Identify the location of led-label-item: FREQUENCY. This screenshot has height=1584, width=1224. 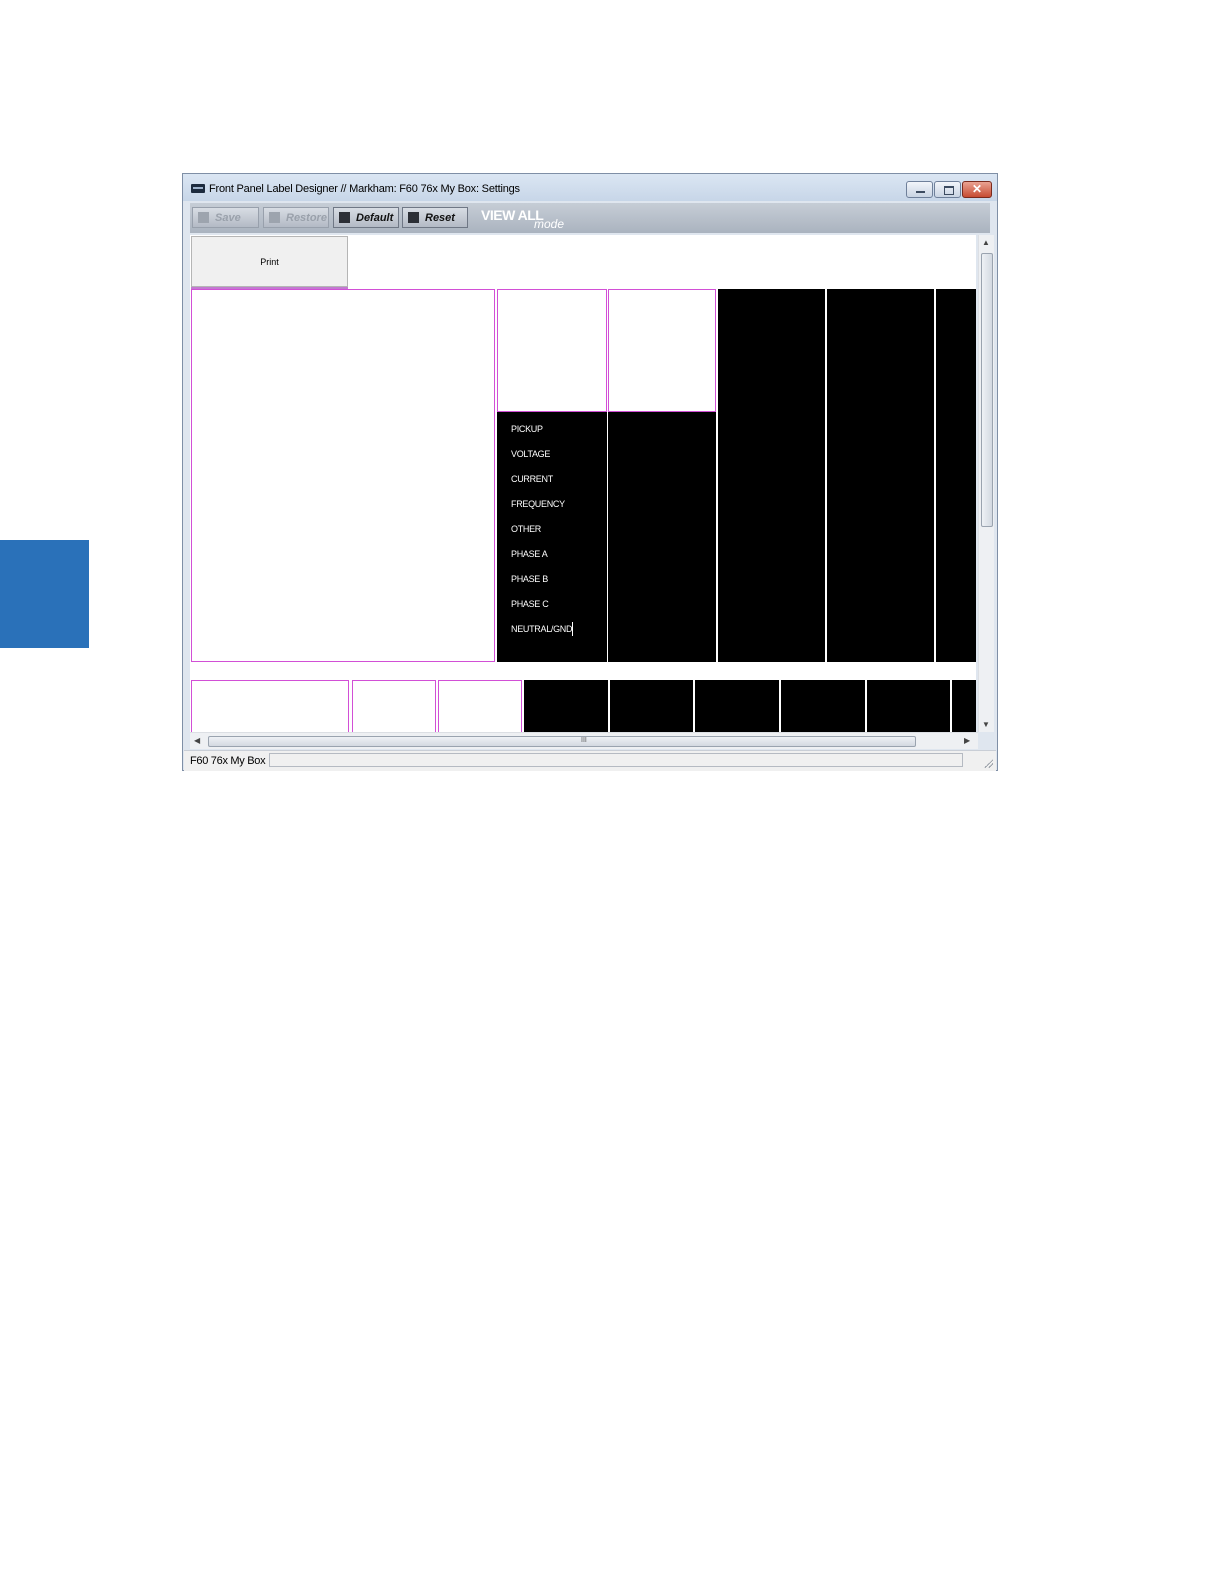
(538, 504).